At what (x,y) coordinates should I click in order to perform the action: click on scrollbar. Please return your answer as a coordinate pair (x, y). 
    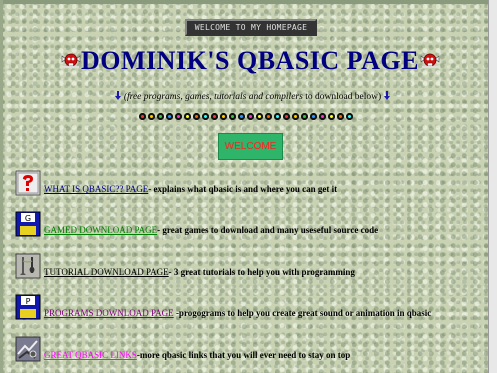
    Looking at the image, I should click on (492, 186).